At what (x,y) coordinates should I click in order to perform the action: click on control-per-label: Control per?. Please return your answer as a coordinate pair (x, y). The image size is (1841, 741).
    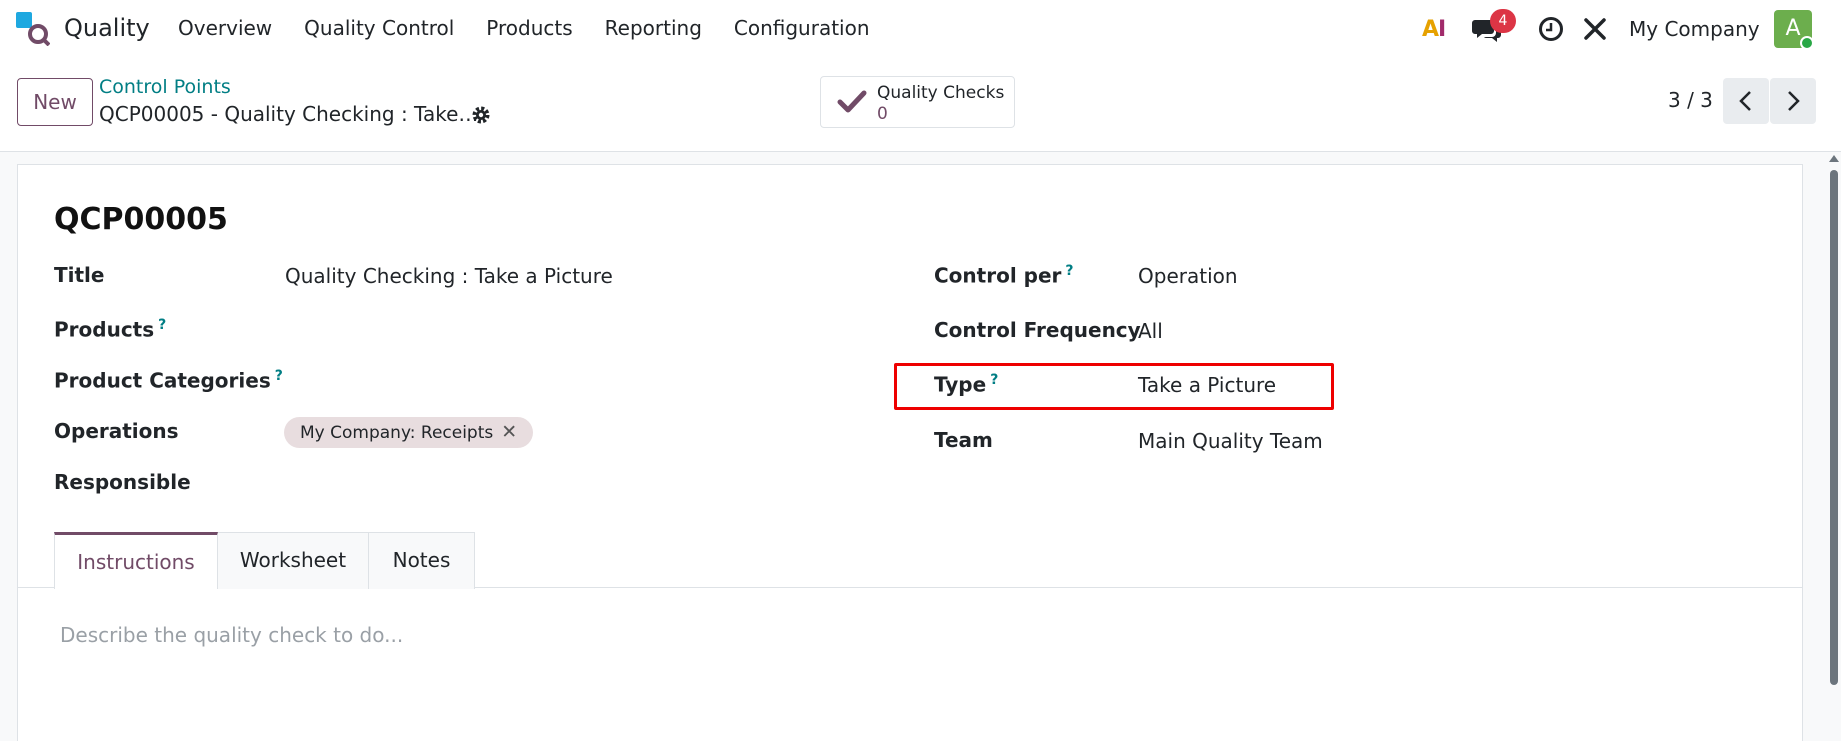
    Looking at the image, I should click on (1004, 275).